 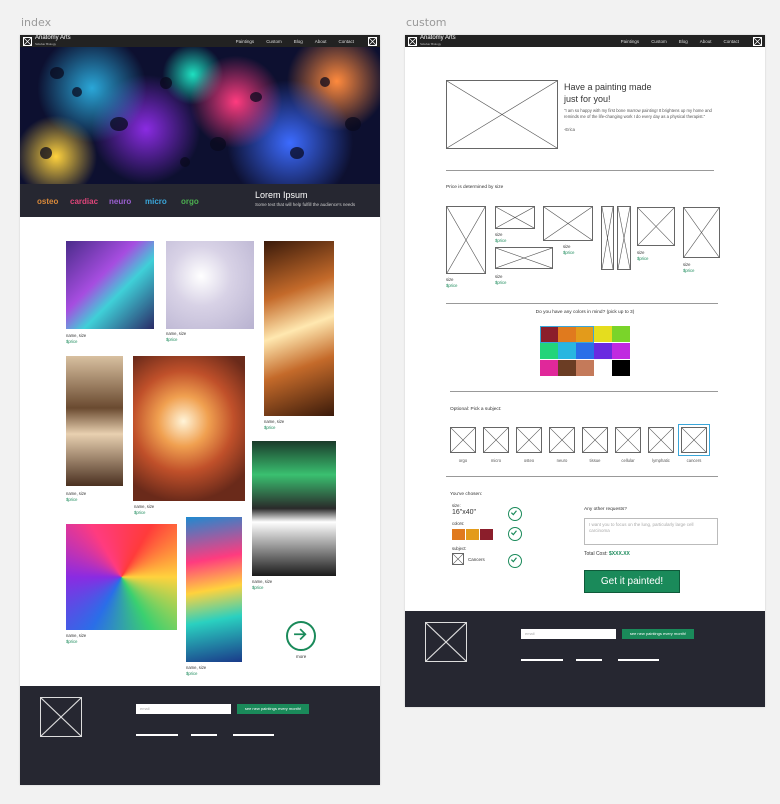 I want to click on subject-option-lymphatic, so click(x=661, y=440).